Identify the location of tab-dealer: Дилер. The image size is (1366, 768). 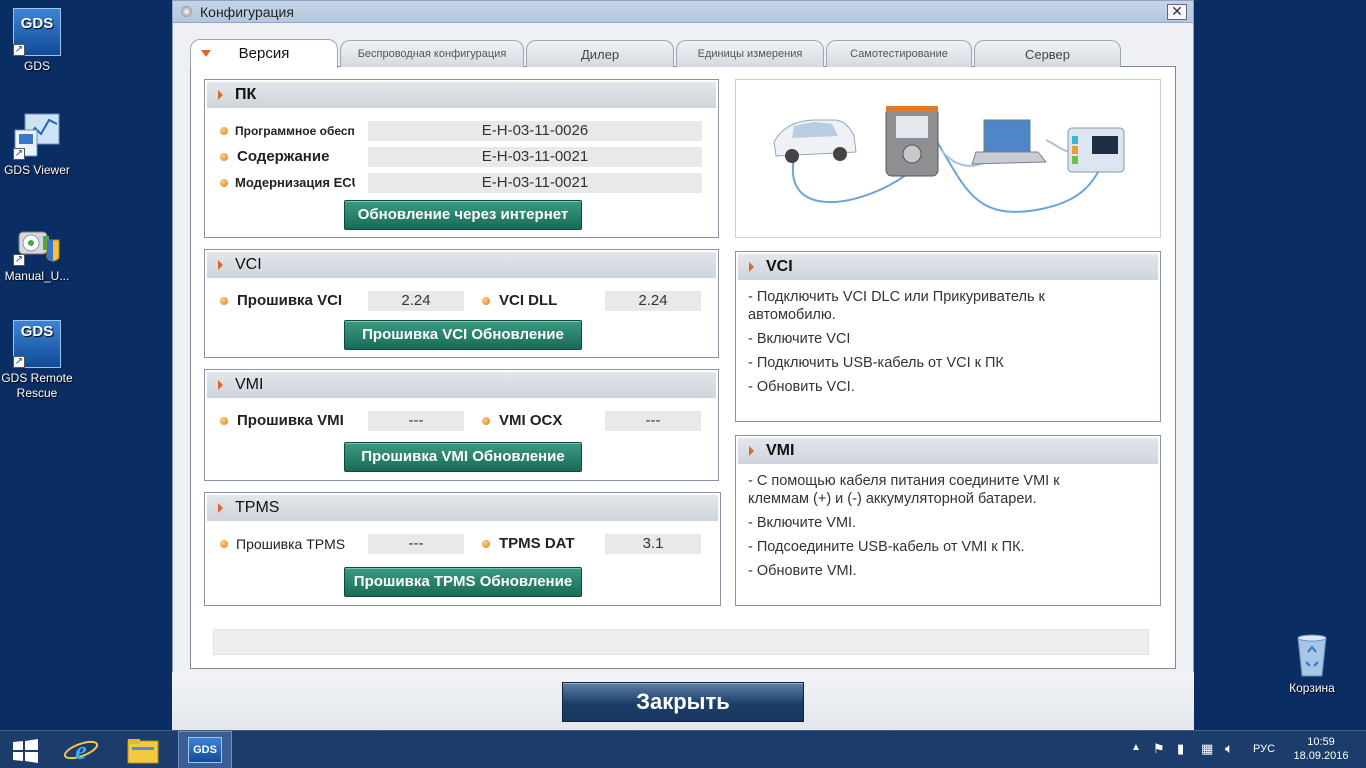
(600, 53).